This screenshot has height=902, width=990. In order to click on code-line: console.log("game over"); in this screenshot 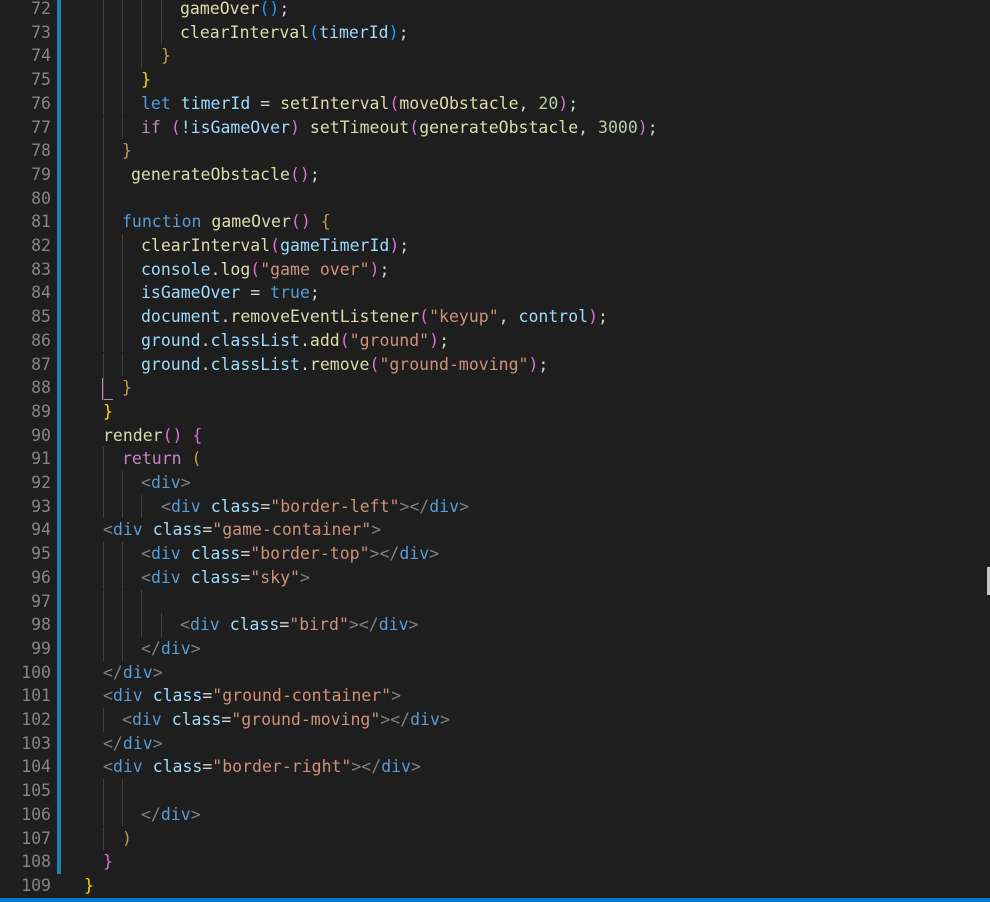, I will do `click(495, 270)`.